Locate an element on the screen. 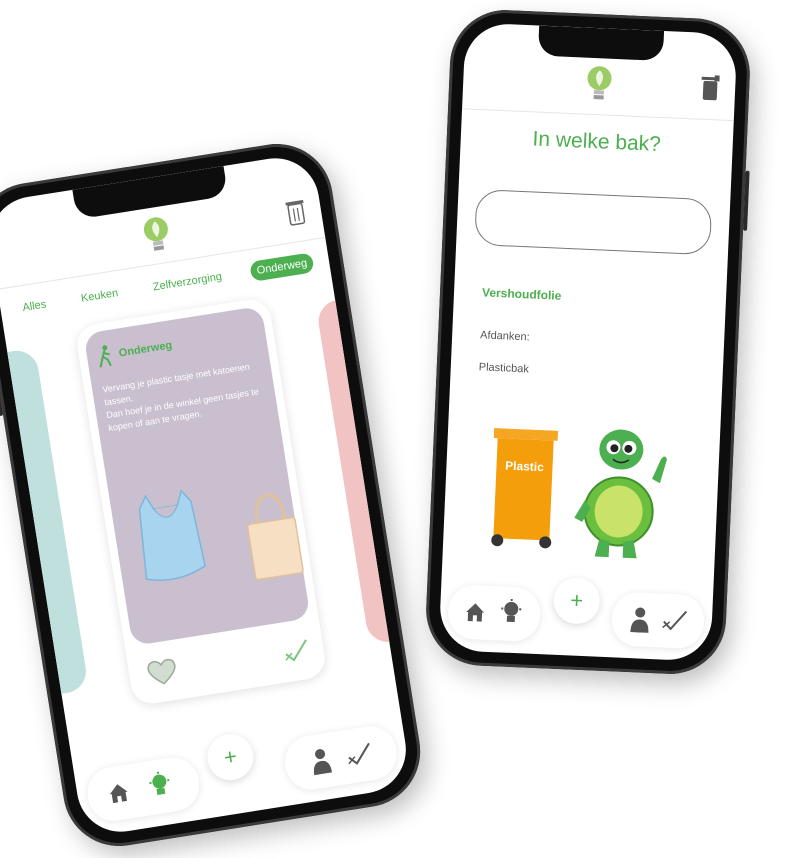 Image resolution: width=802 pixels, height=858 pixels. dispose-value: Plasticbak is located at coordinates (504, 368).